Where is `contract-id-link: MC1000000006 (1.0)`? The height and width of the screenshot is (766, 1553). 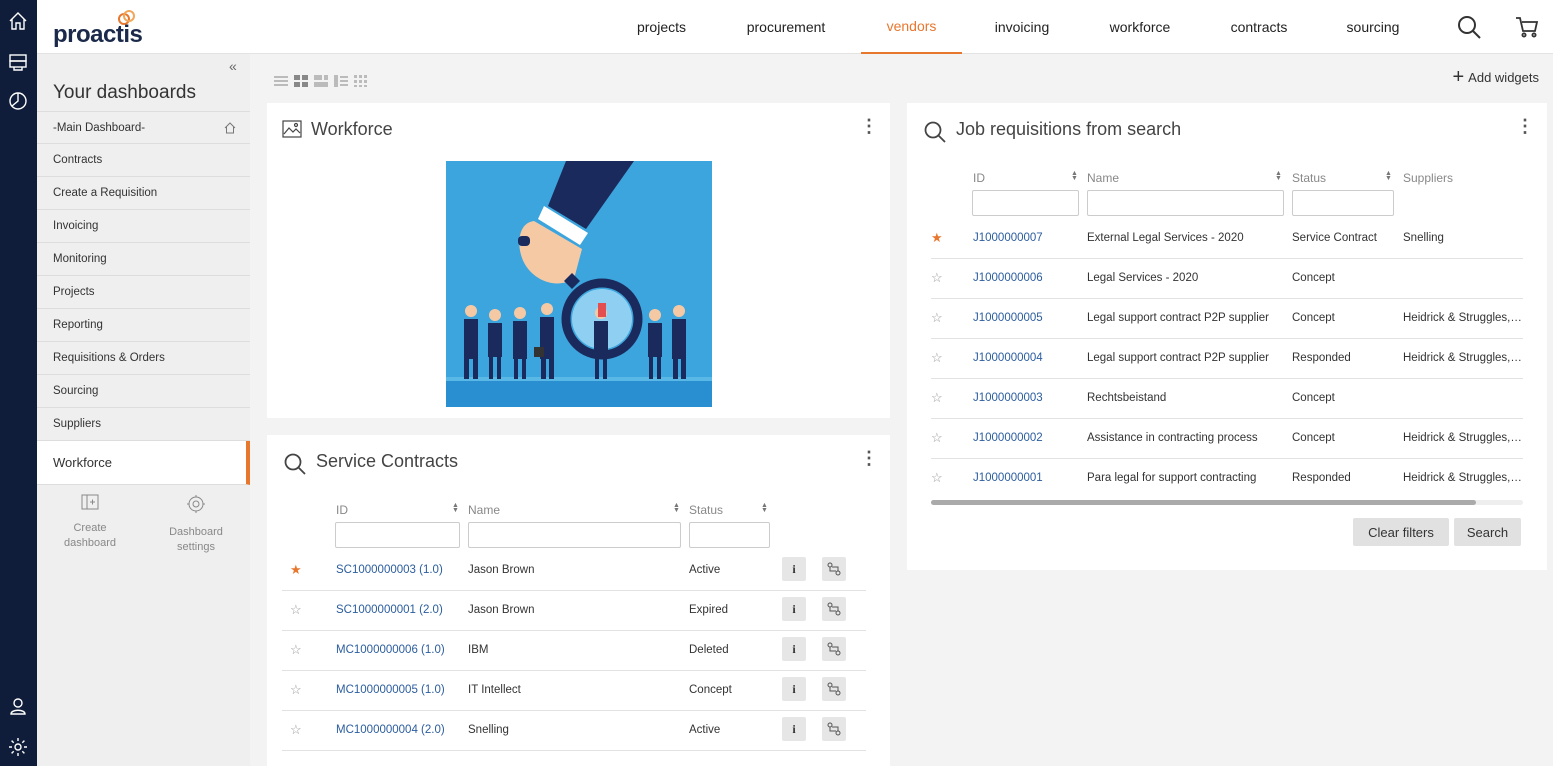
contract-id-link: MC1000000006 (1.0) is located at coordinates (390, 650).